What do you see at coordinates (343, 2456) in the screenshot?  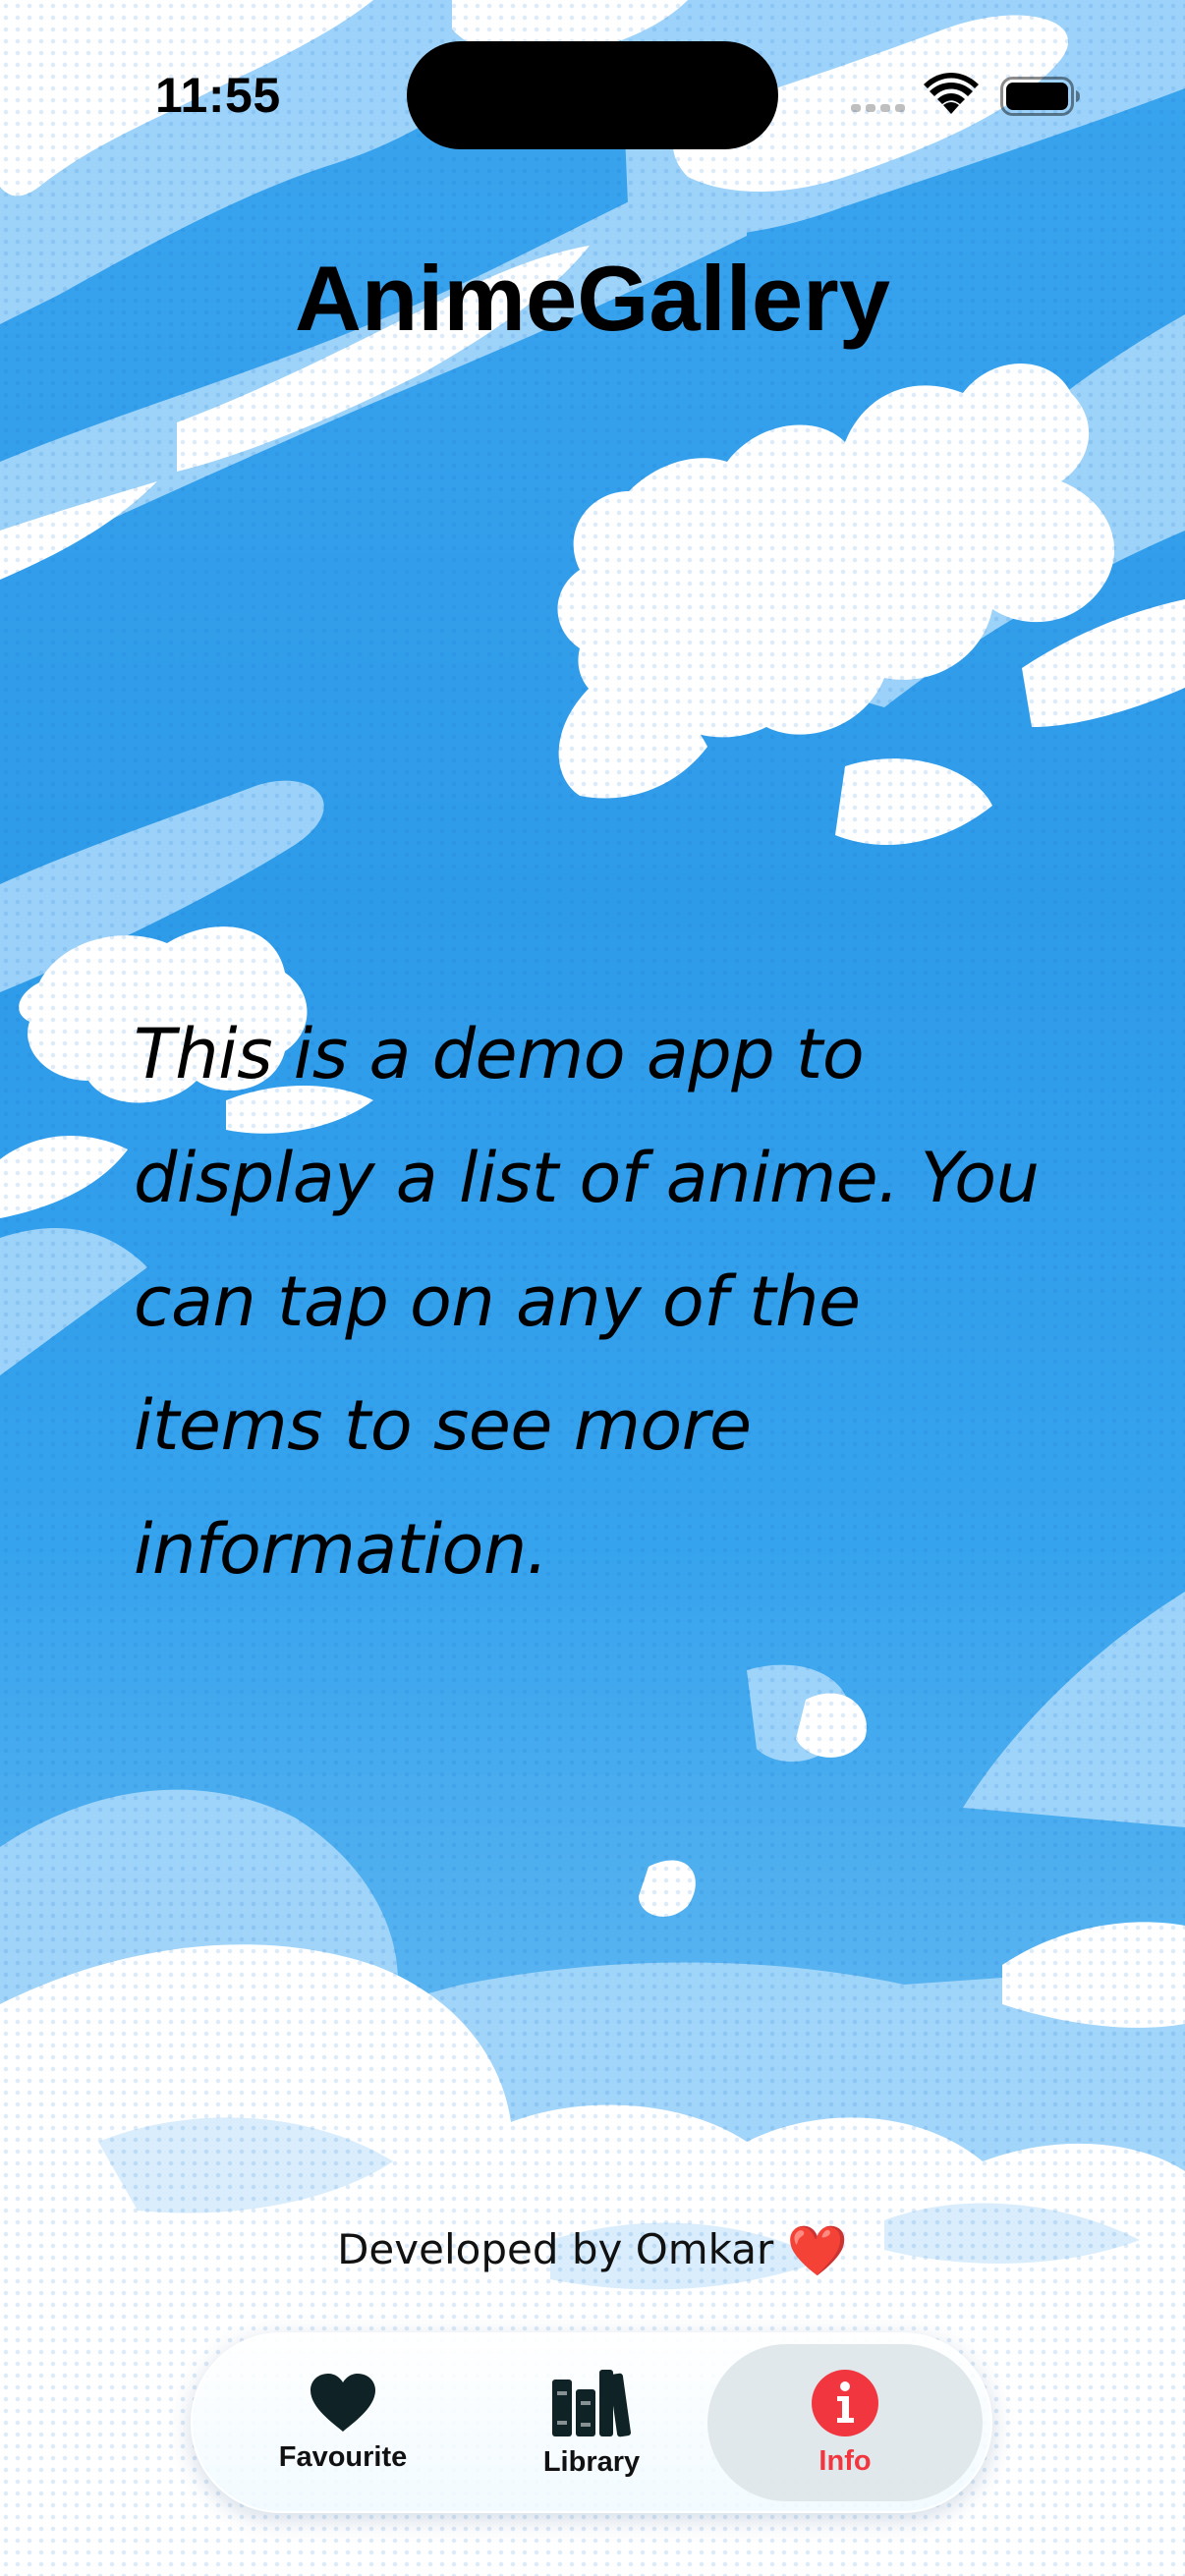 I see `tab-label: Favourite` at bounding box center [343, 2456].